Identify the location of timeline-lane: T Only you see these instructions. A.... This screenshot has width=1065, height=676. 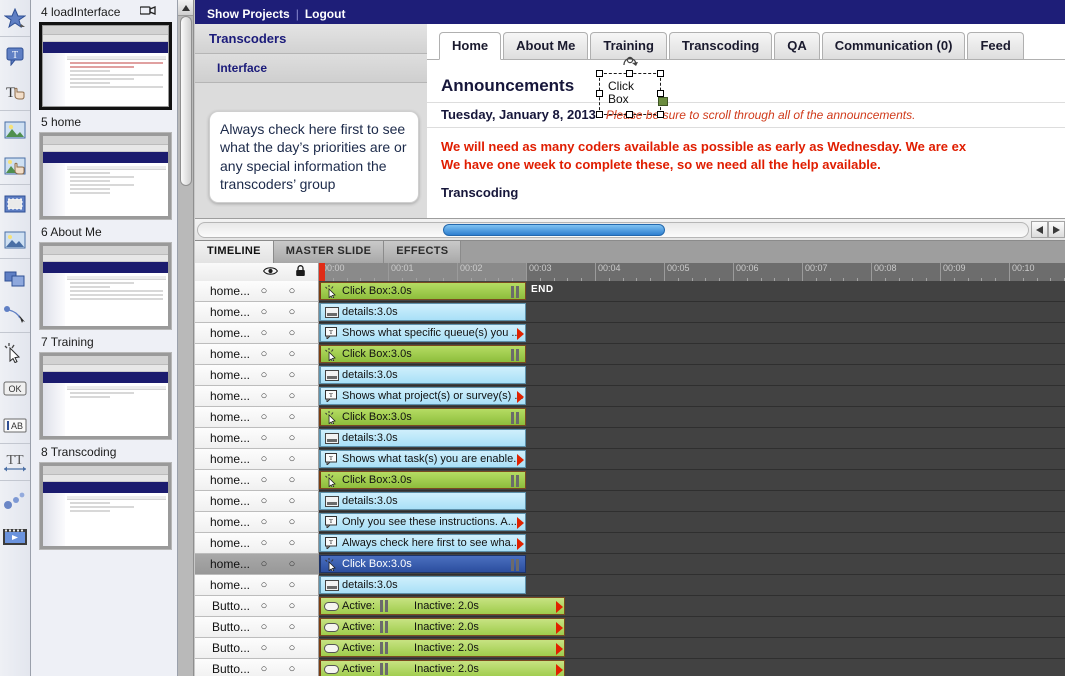
(692, 522).